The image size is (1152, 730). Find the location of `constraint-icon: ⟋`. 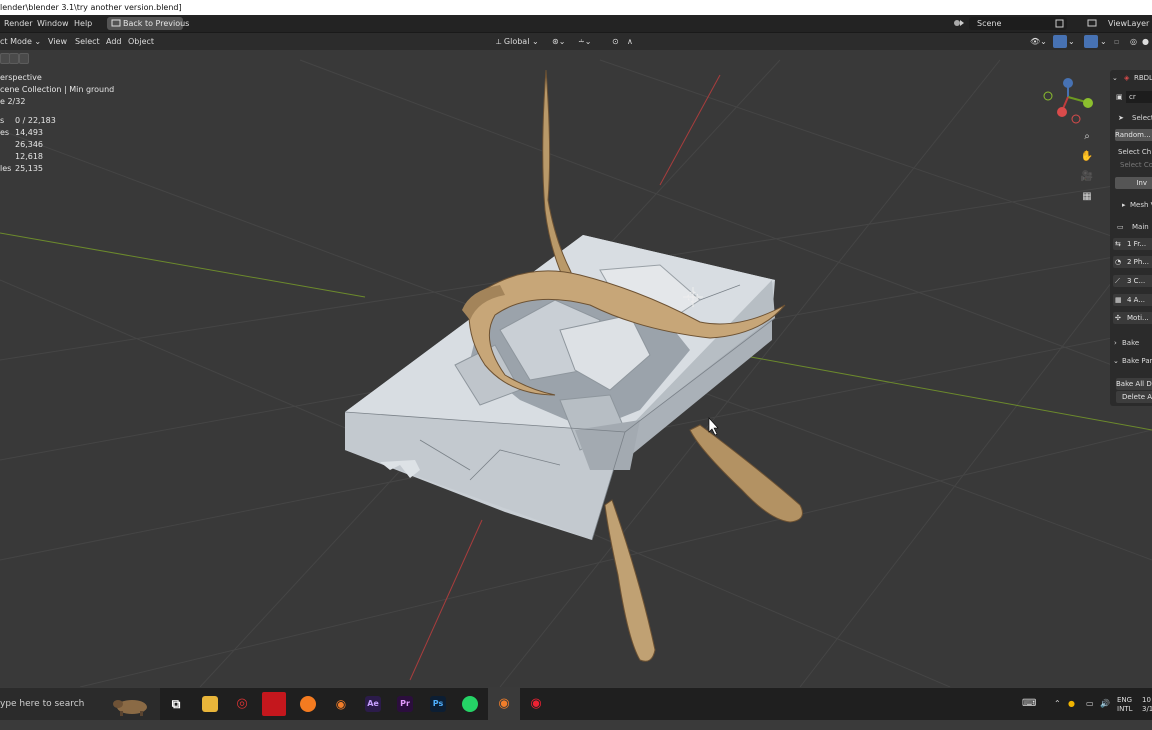

constraint-icon: ⟋ is located at coordinates (1117, 281).